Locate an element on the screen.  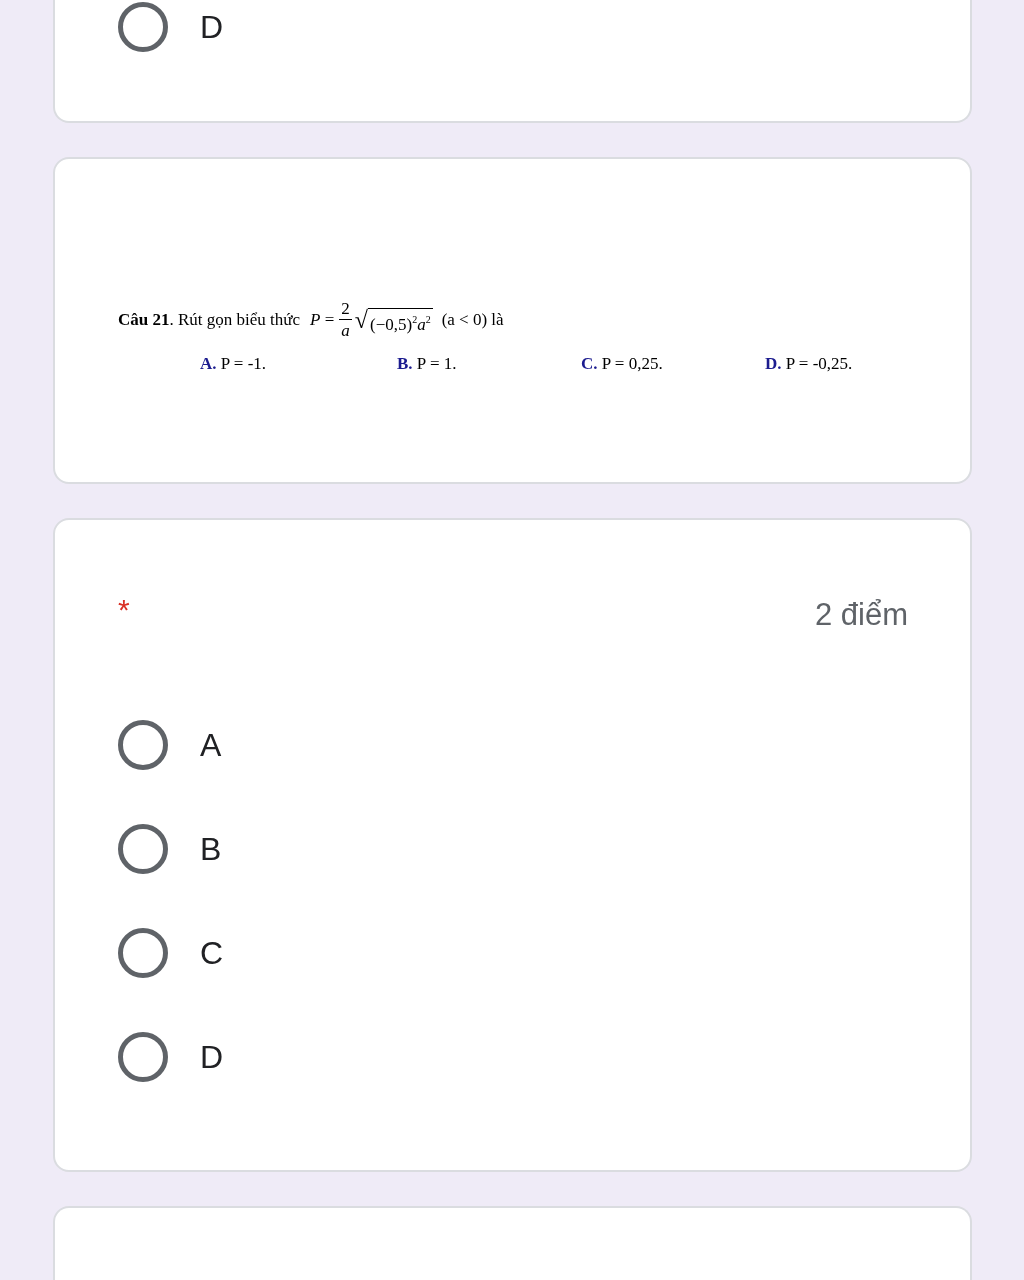
option-label: A is located at coordinates (211, 745).